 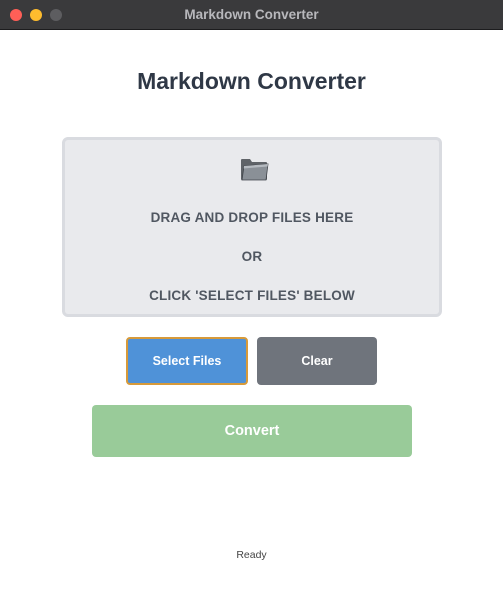 I want to click on window-title: Markdown Converter, so click(x=251, y=14).